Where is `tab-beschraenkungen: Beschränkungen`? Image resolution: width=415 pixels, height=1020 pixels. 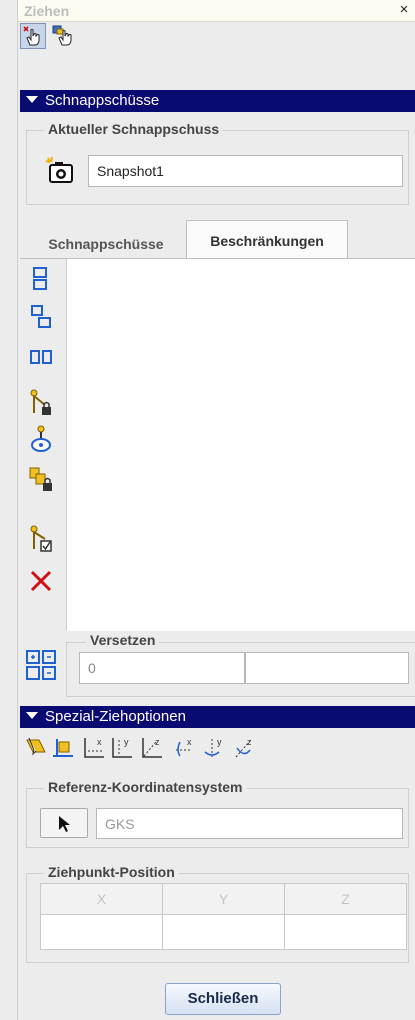
tab-beschraenkungen: Beschränkungen is located at coordinates (267, 239).